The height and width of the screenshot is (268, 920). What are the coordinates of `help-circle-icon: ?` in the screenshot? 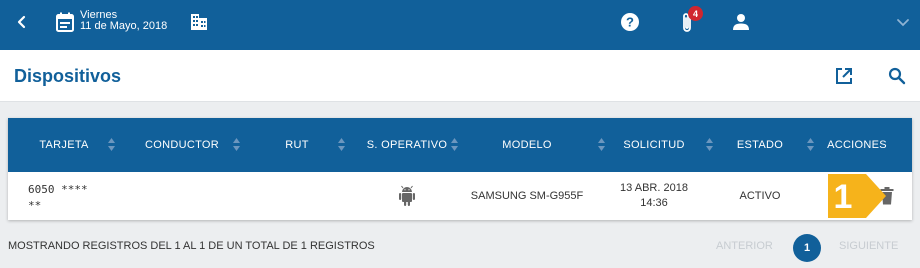 It's located at (630, 22).